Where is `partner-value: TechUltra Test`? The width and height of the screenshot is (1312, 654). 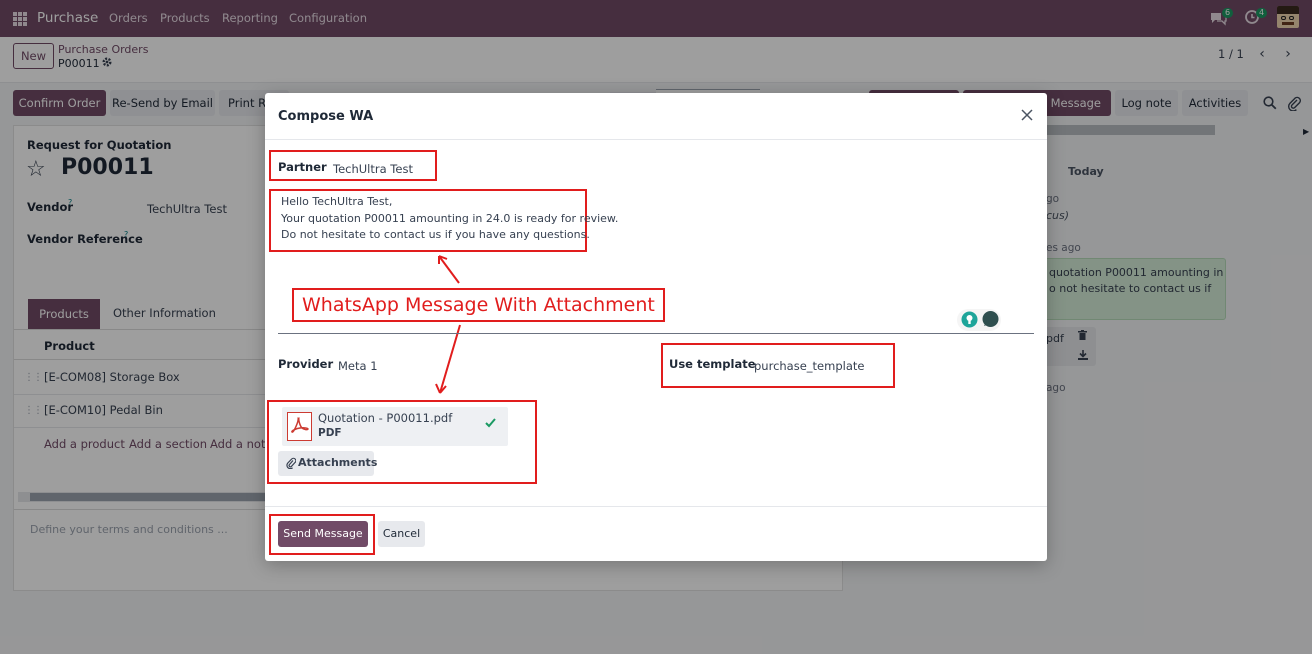
partner-value: TechUltra Test is located at coordinates (373, 169).